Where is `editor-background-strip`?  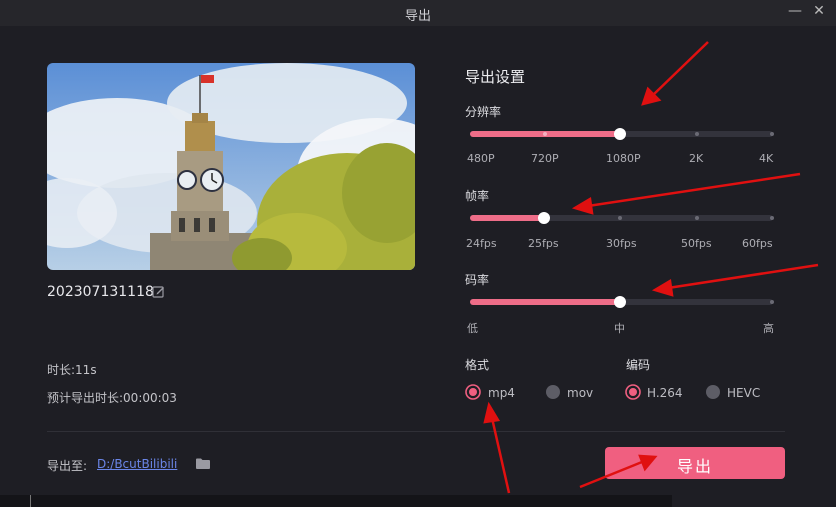
editor-background-strip is located at coordinates (418, 501).